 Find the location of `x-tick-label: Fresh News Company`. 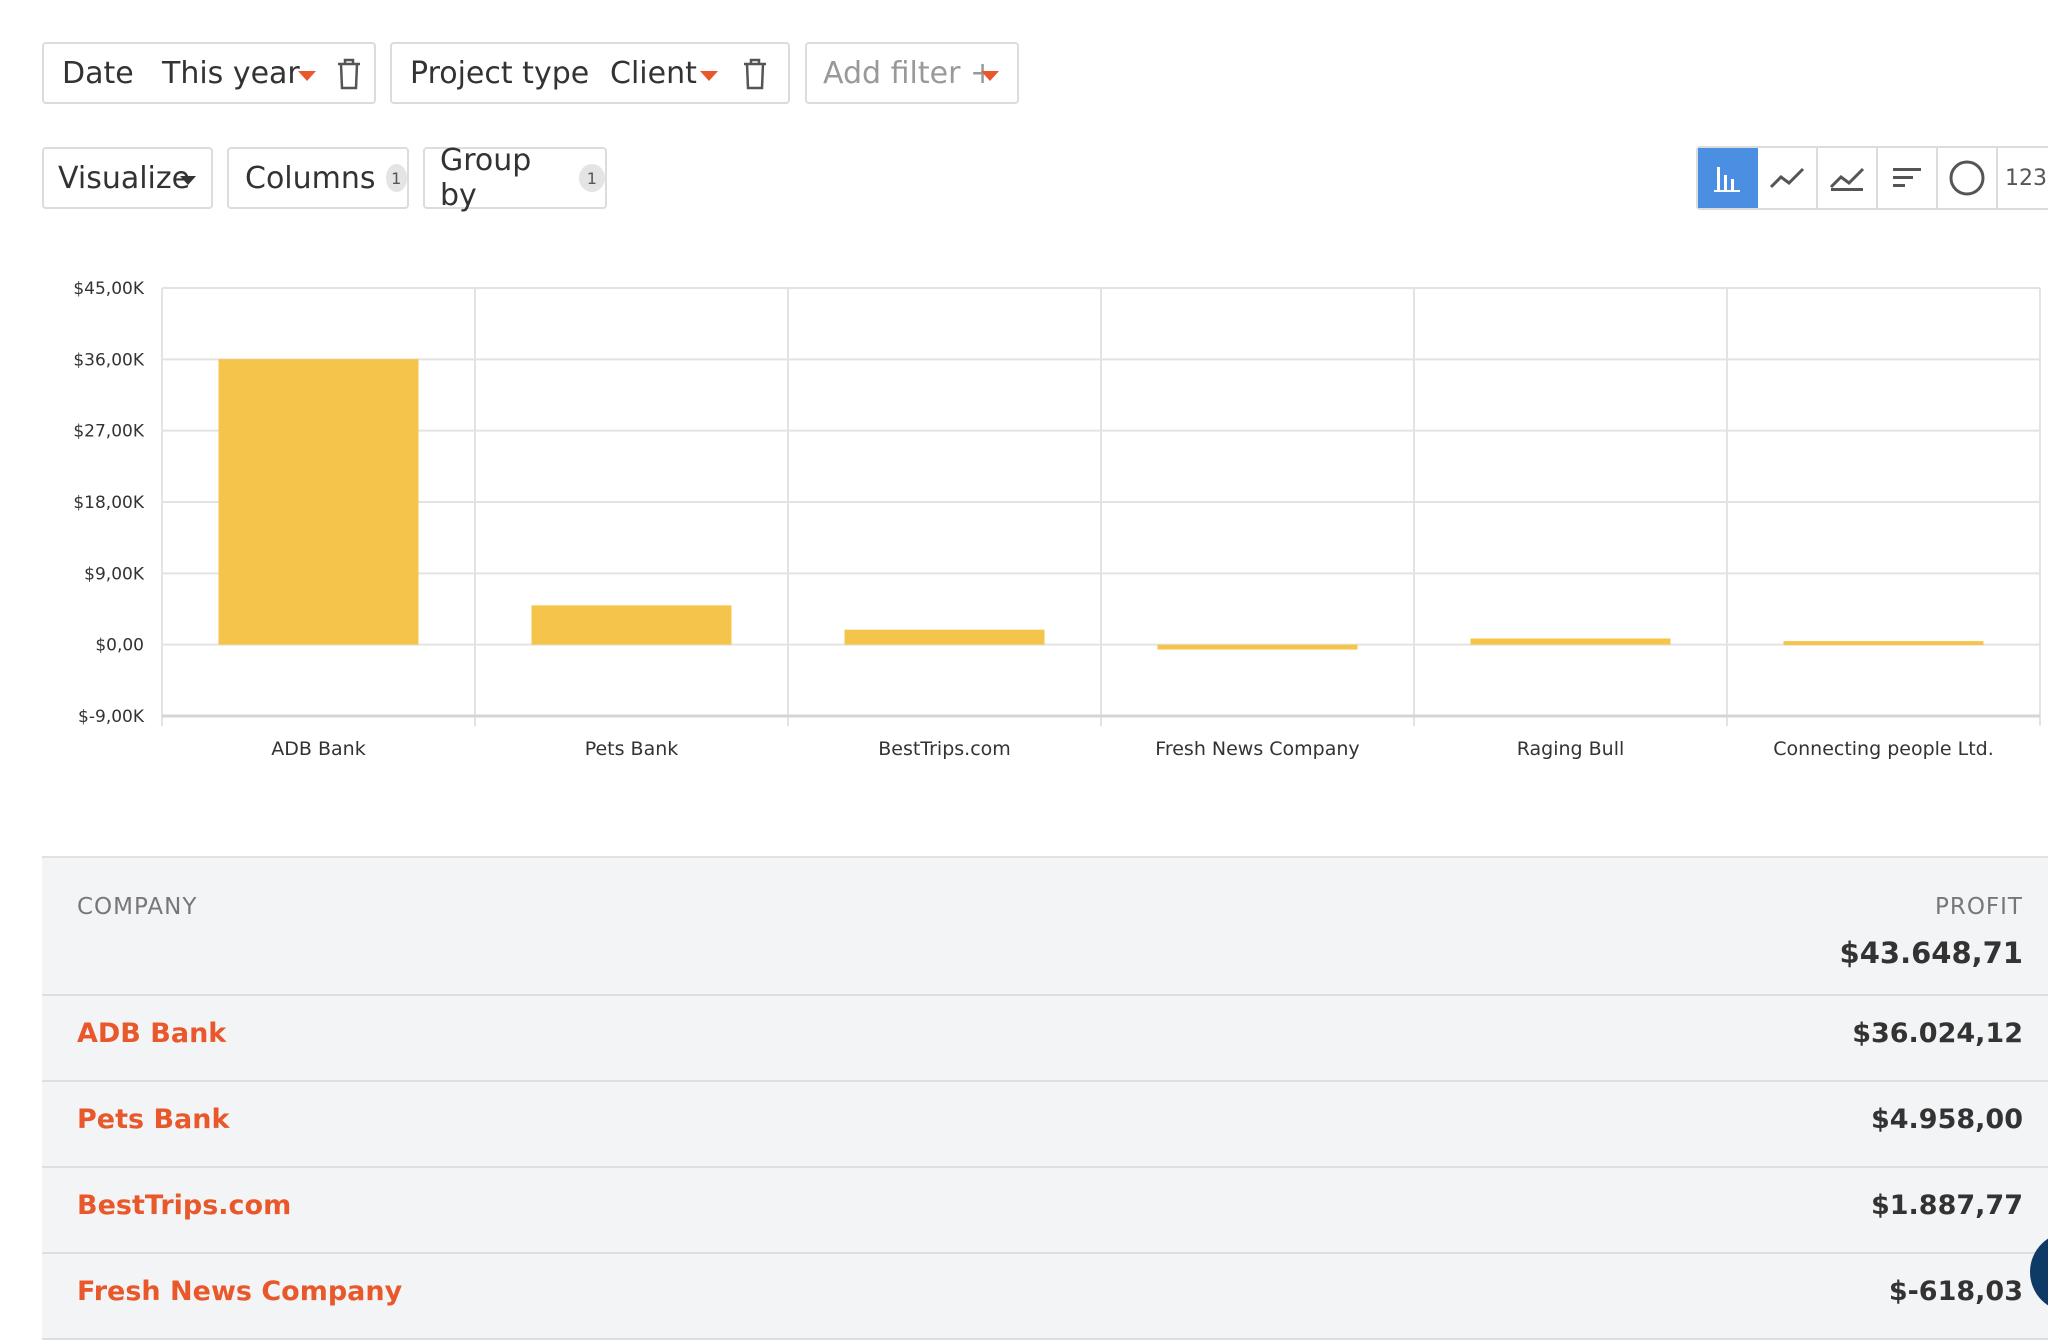

x-tick-label: Fresh News Company is located at coordinates (1257, 749).